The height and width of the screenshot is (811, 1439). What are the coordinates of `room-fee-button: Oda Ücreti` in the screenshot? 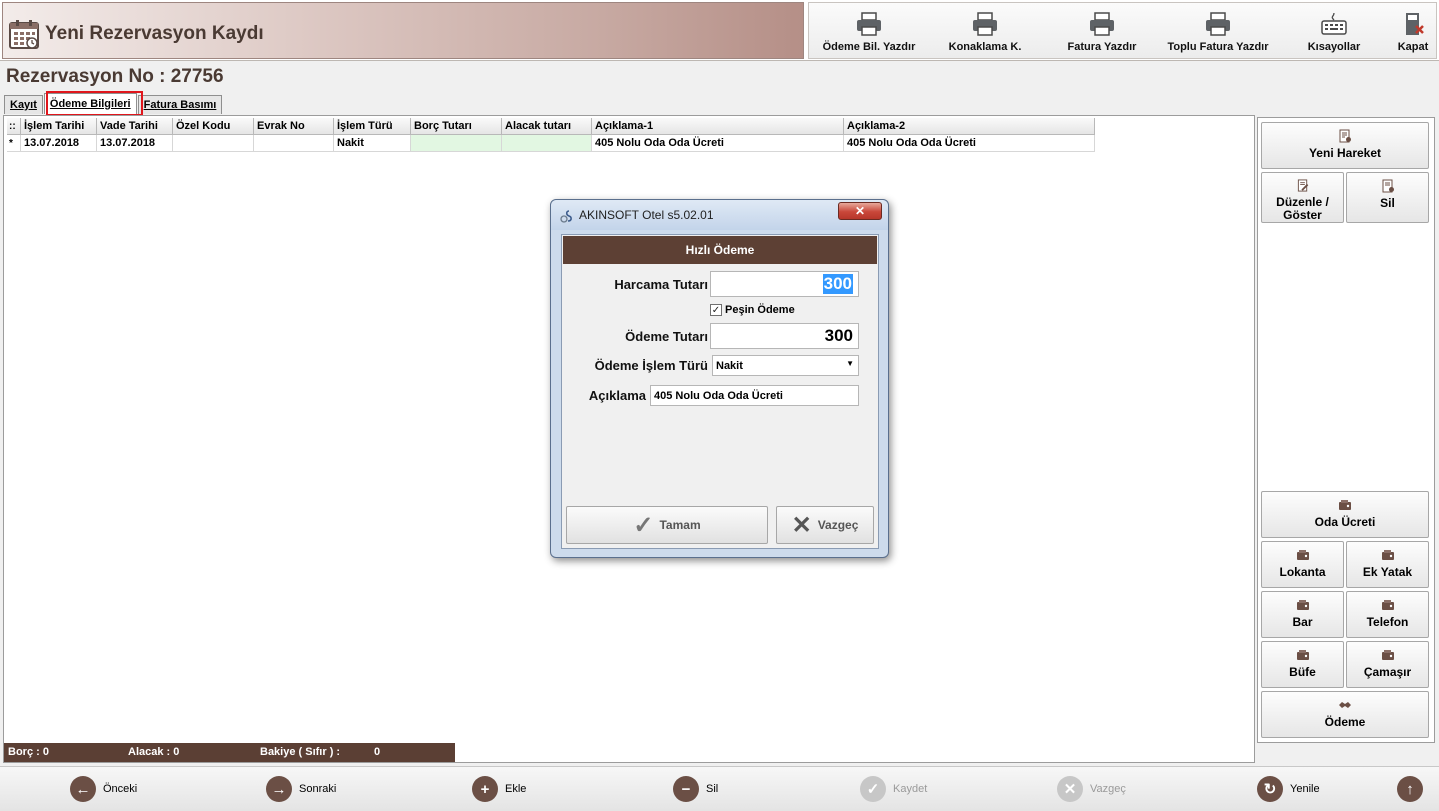 It's located at (1345, 514).